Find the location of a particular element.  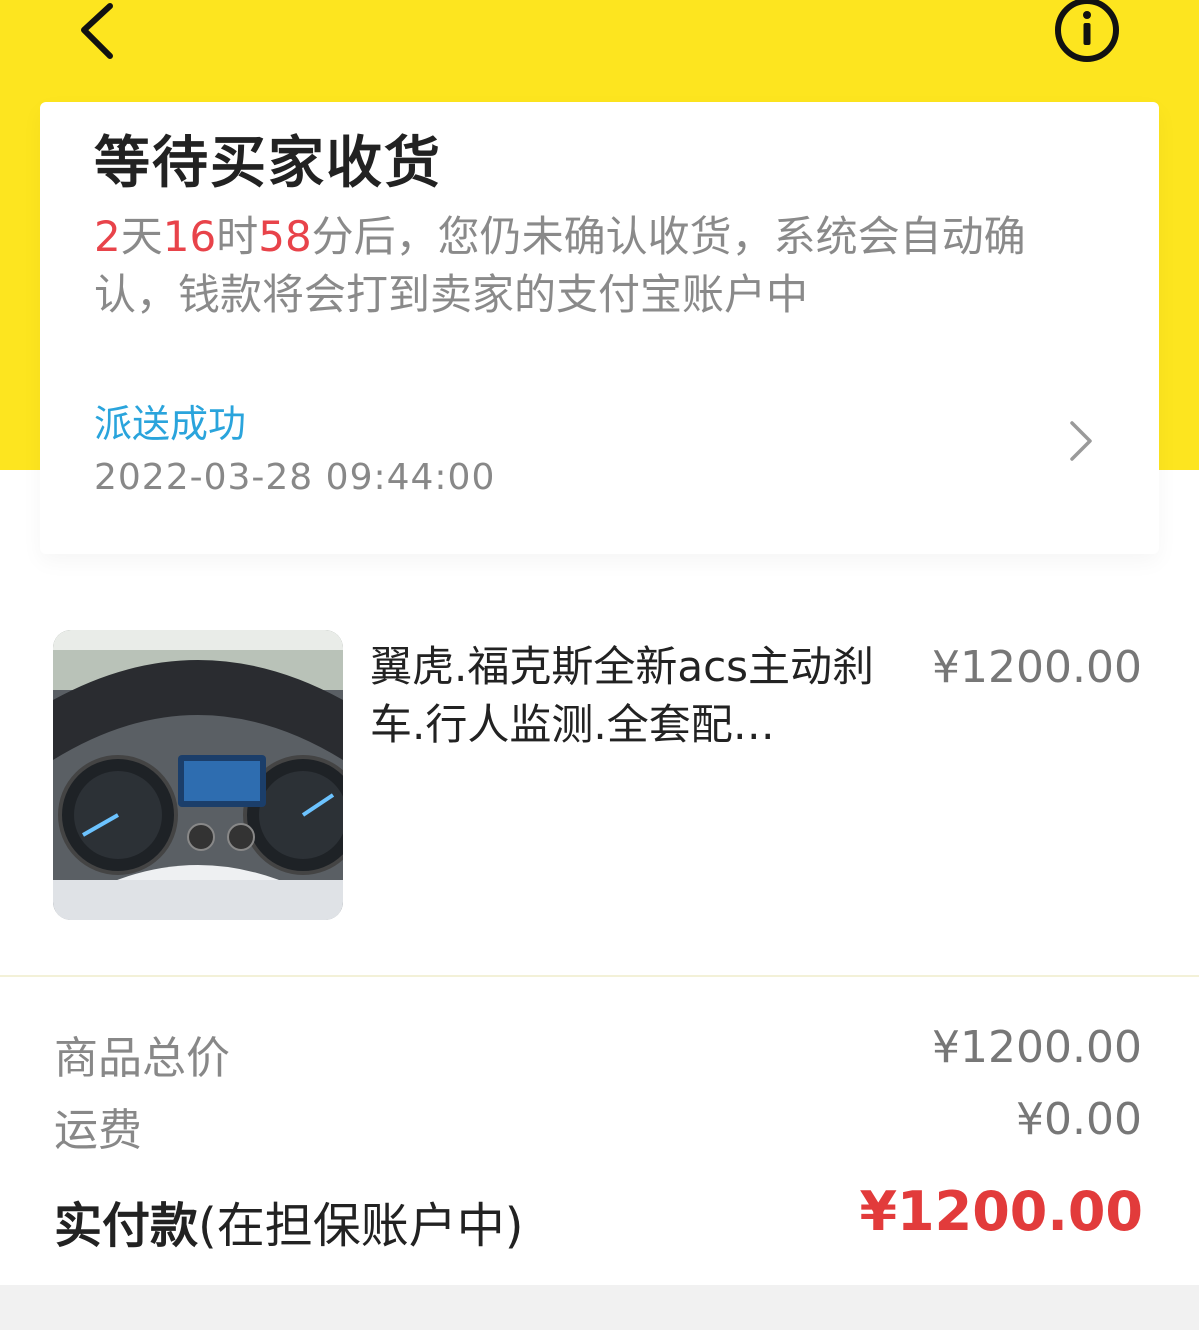

paid-amount-label: 实付款(在担保账户中) is located at coordinates (288, 1221).